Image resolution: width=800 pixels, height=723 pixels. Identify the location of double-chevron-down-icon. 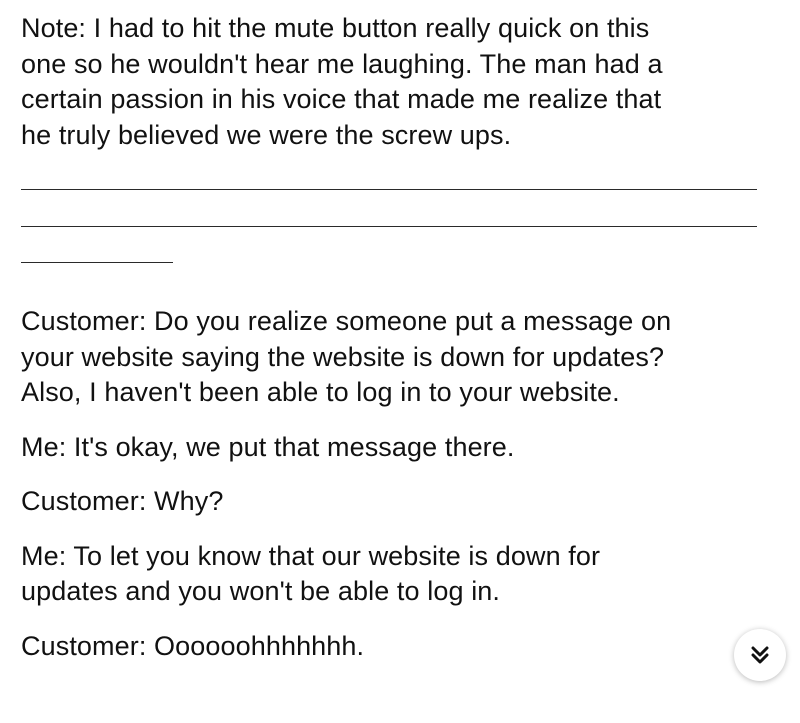
(760, 655).